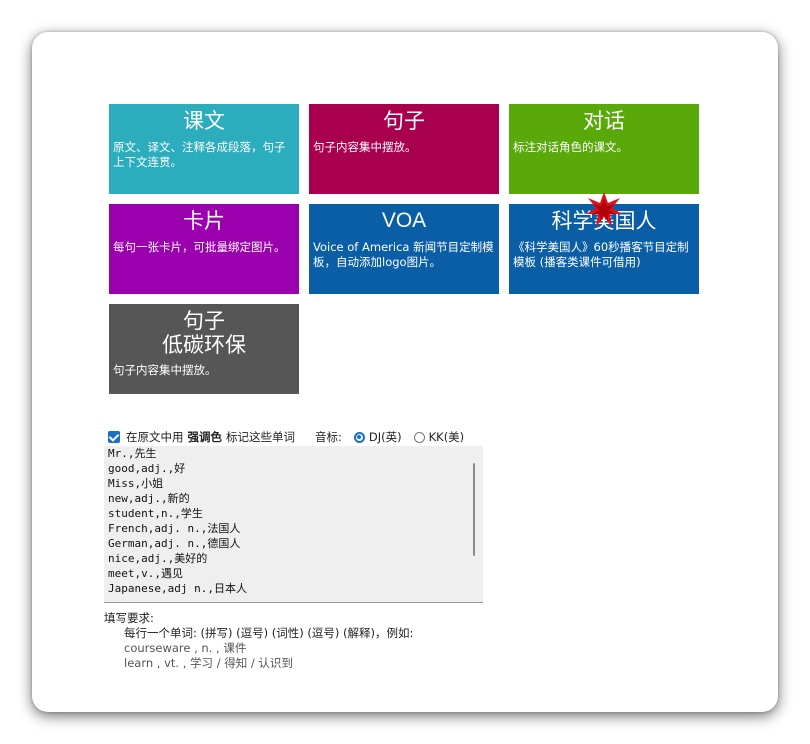  What do you see at coordinates (570, 147) in the screenshot?
I see `tile-description: 标注对话角色的课文。` at bounding box center [570, 147].